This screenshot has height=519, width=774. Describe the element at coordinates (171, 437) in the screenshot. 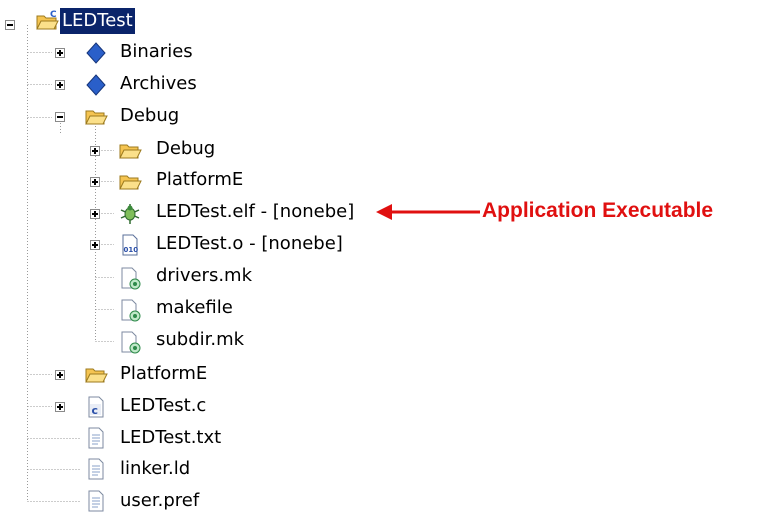

I see `tree-item-label: LEDTest.txt` at that location.